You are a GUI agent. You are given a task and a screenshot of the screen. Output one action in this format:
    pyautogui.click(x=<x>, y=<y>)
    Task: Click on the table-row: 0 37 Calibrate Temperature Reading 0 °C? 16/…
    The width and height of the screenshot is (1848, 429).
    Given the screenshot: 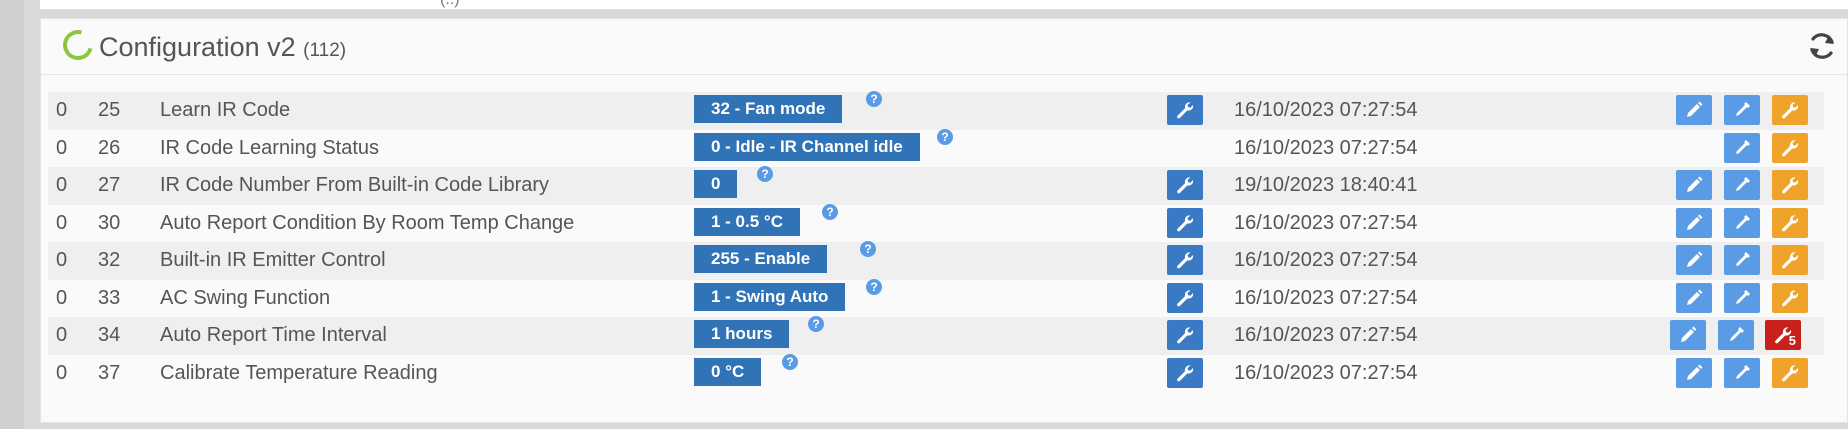 What is the action you would take?
    pyautogui.click(x=936, y=372)
    